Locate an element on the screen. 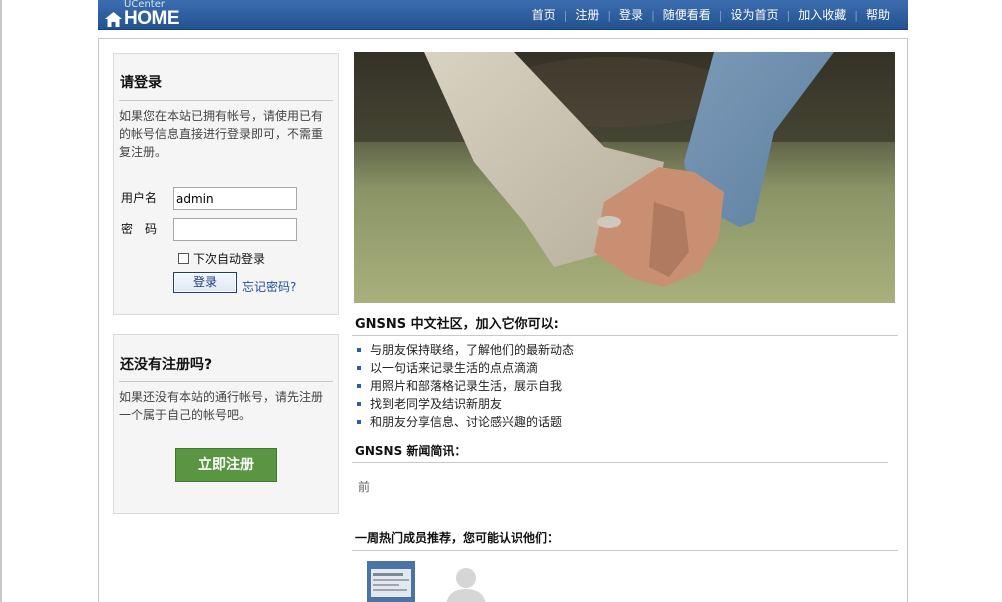 The height and width of the screenshot is (602, 1002). nav-home: 首页 is located at coordinates (544, 15).